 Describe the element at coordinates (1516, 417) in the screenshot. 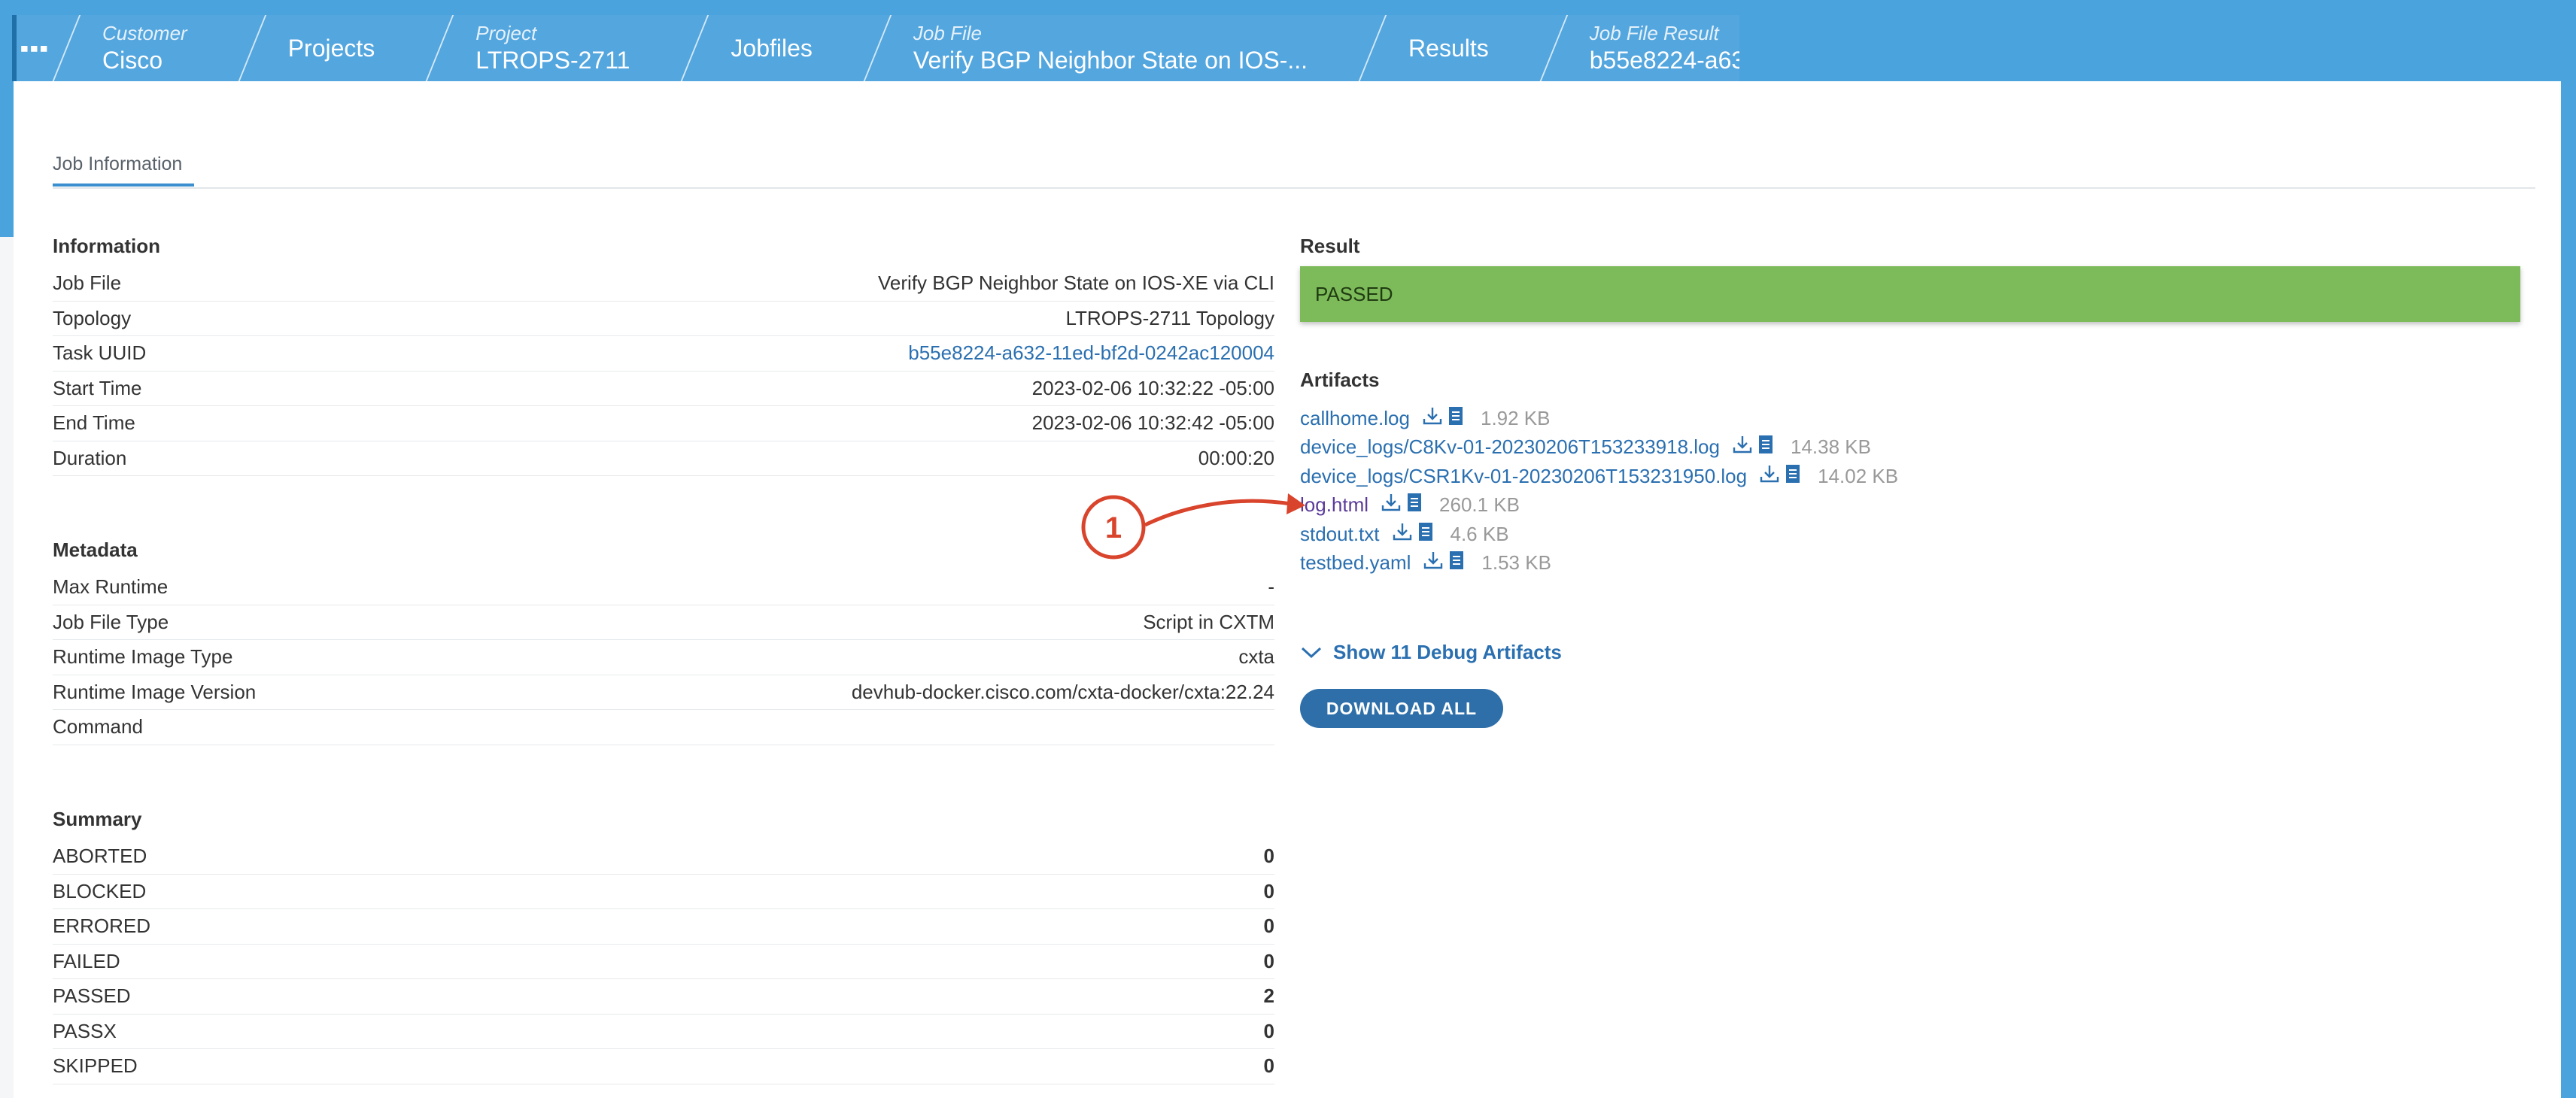

I see `artifact-size: 1.92 KB` at that location.